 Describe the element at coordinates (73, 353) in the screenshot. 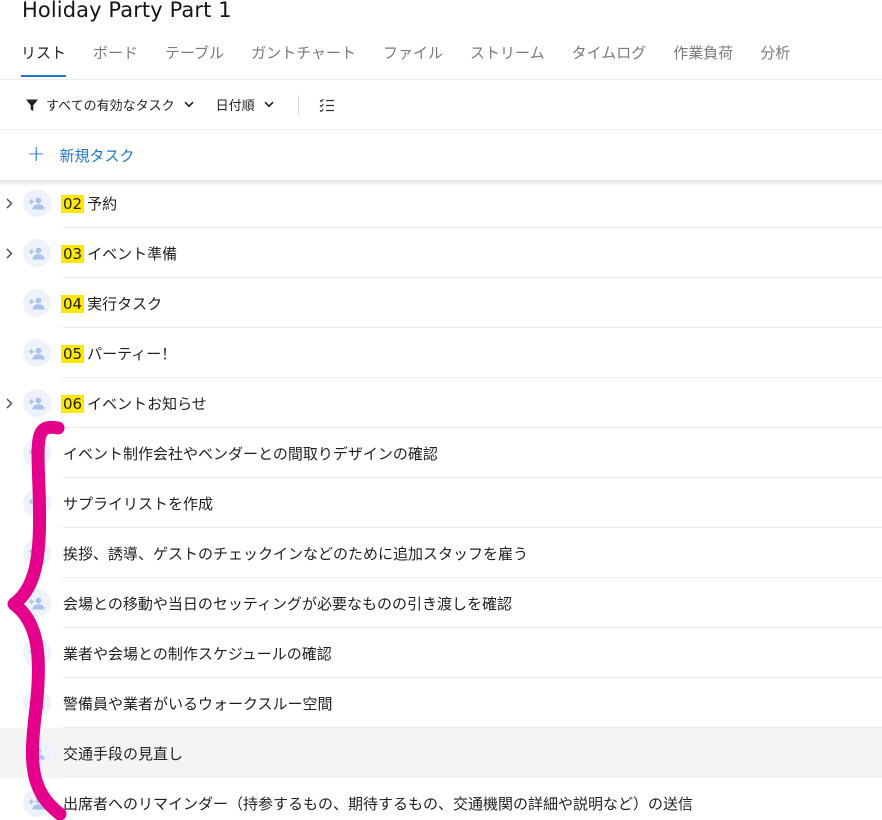

I see `section-number: 05` at that location.